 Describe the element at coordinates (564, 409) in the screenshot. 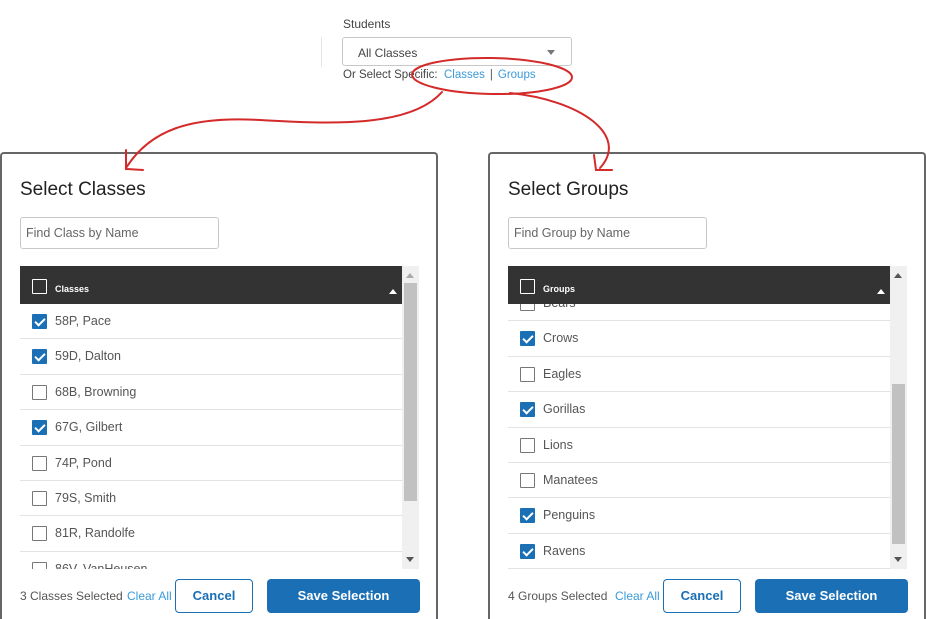

I see `list-item-label: Gorillas` at that location.